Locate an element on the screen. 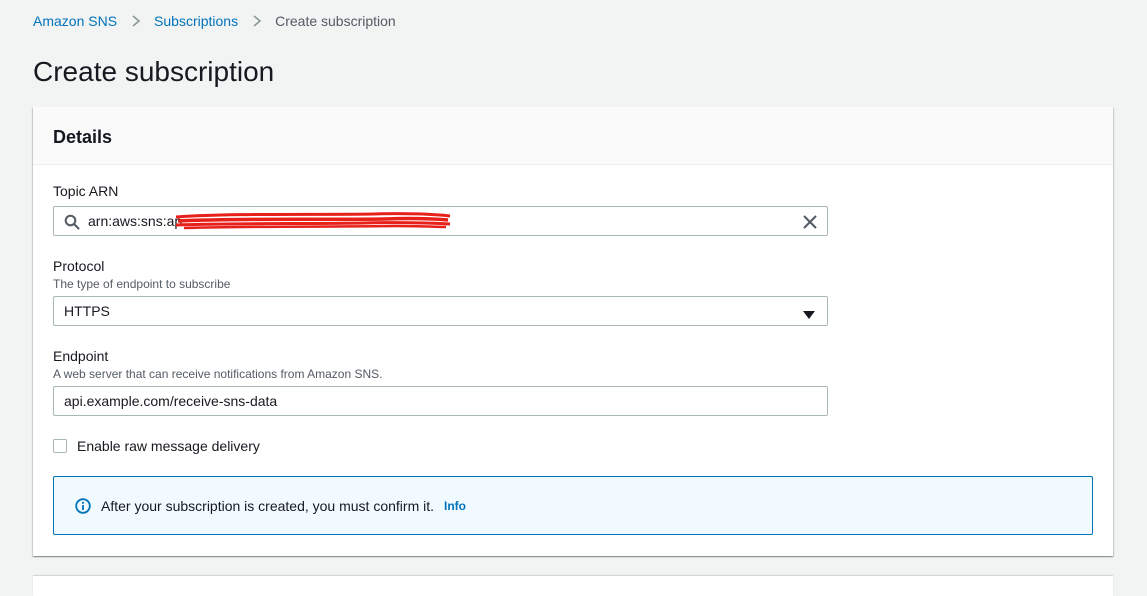  breadcrumb-amazon-sns: Amazon SNS is located at coordinates (75, 21).